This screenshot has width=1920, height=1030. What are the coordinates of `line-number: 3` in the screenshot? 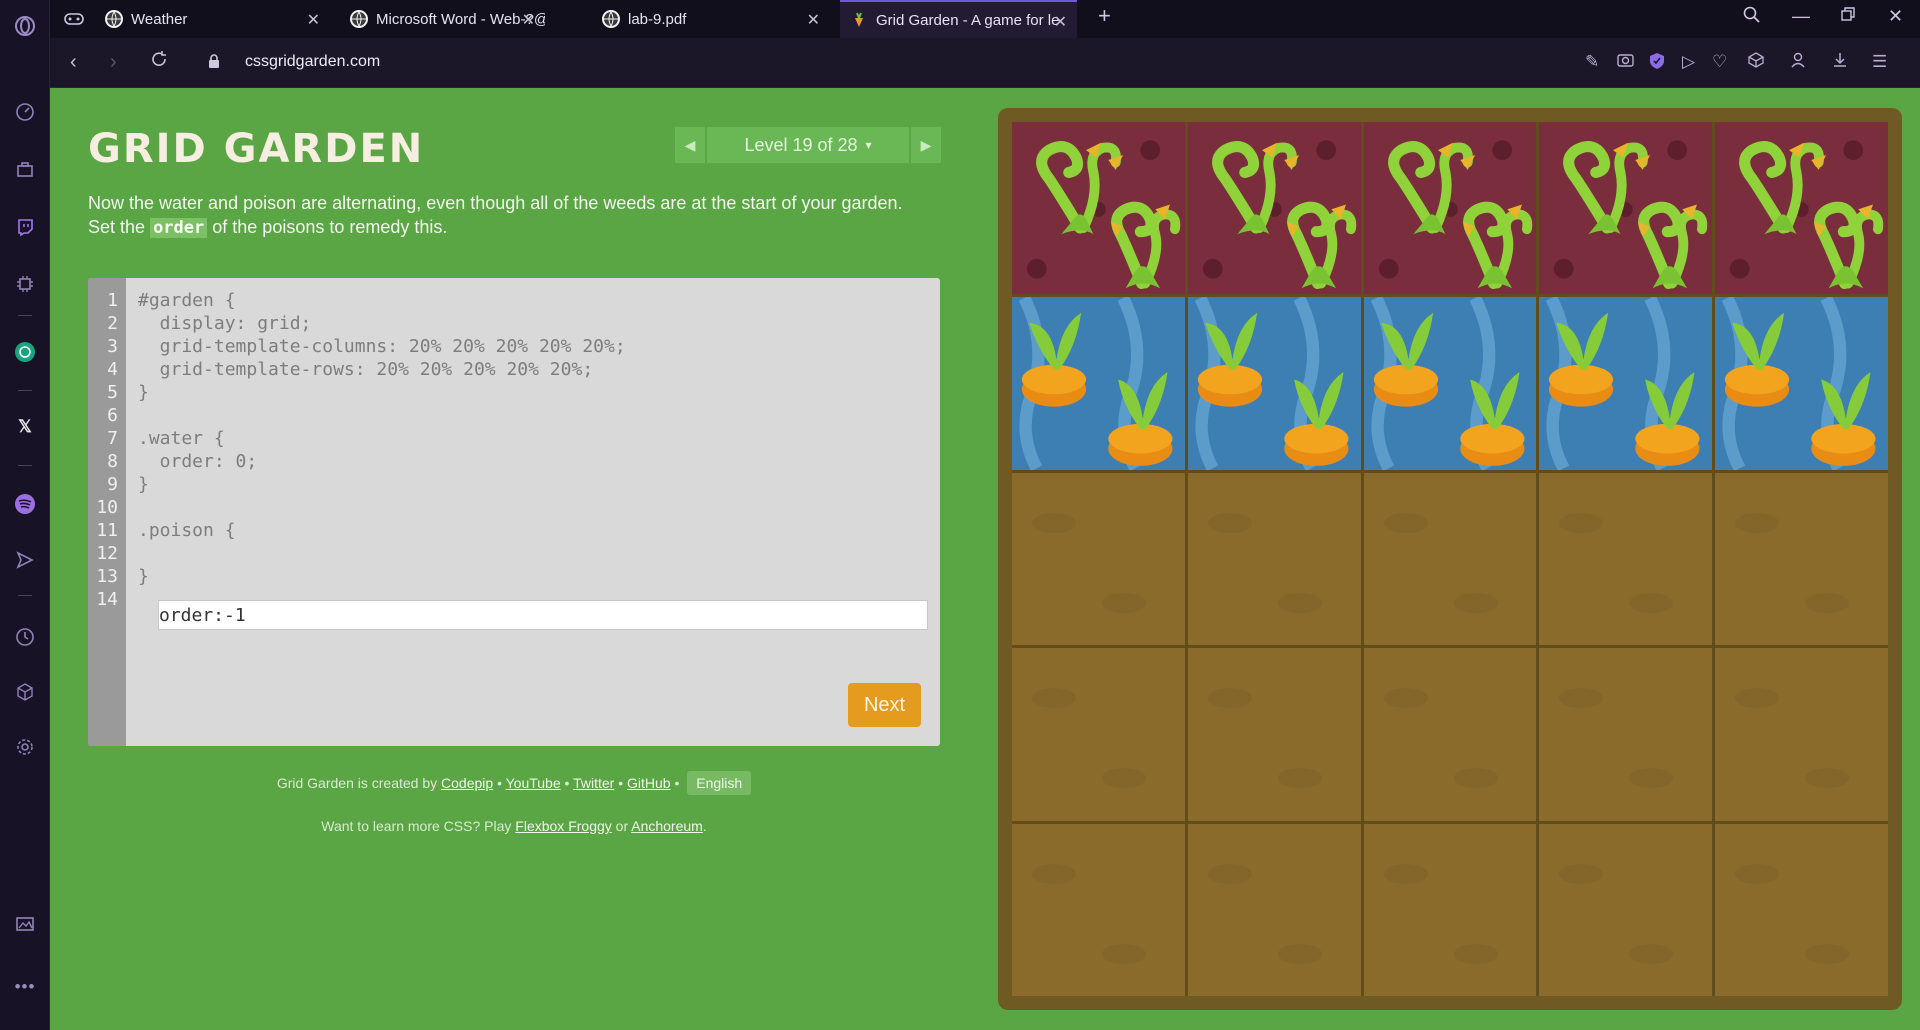 It's located at (112, 346).